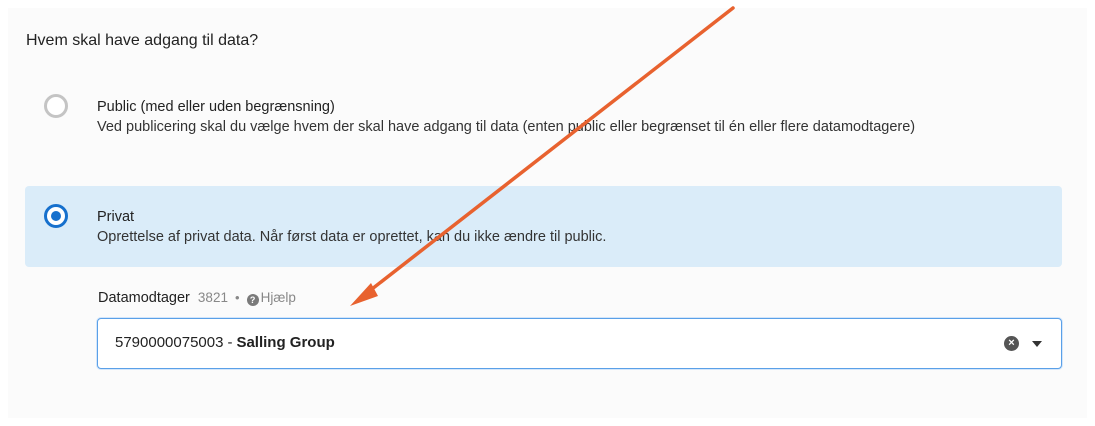 The height and width of the screenshot is (426, 1095). I want to click on radio-private, so click(56, 216).